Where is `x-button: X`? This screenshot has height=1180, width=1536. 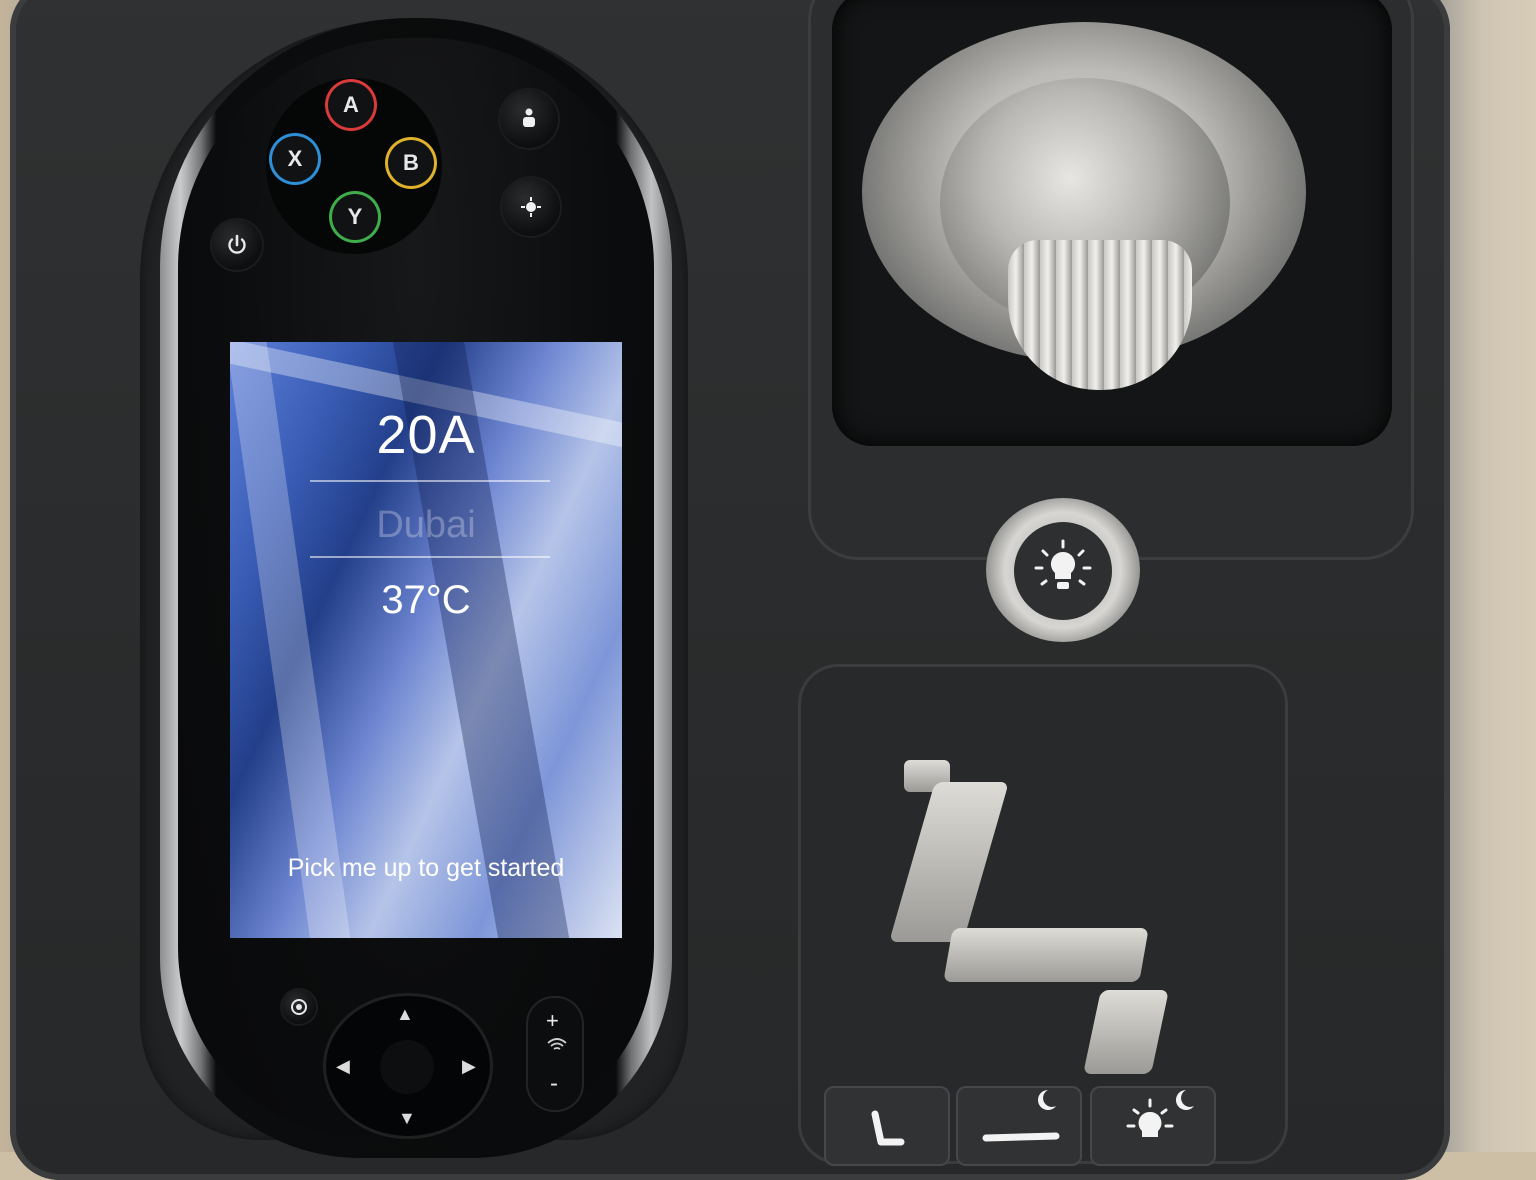 x-button: X is located at coordinates (295, 159).